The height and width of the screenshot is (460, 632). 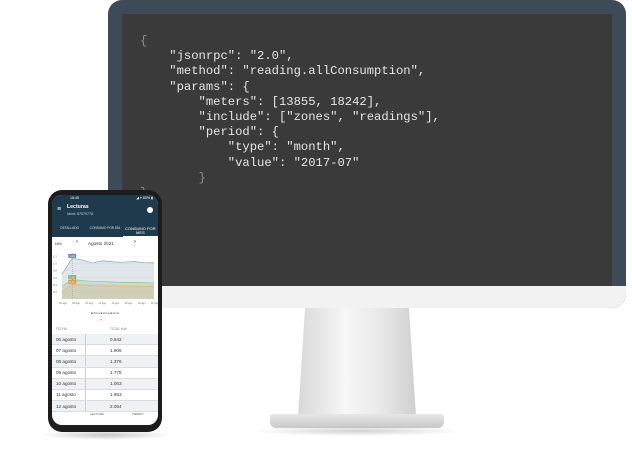 I want to click on x-tick-label: 14 ago, so click(x=116, y=303).